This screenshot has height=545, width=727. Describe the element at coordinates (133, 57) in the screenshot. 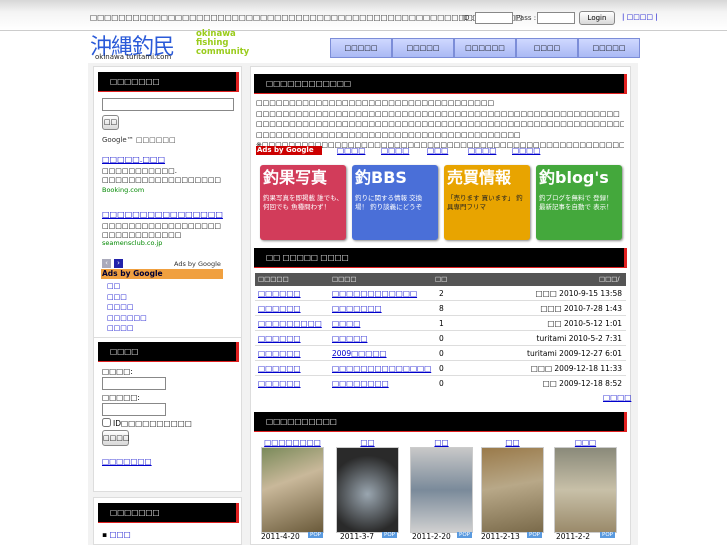

I see `logo-url: okinawa turitami.com` at that location.